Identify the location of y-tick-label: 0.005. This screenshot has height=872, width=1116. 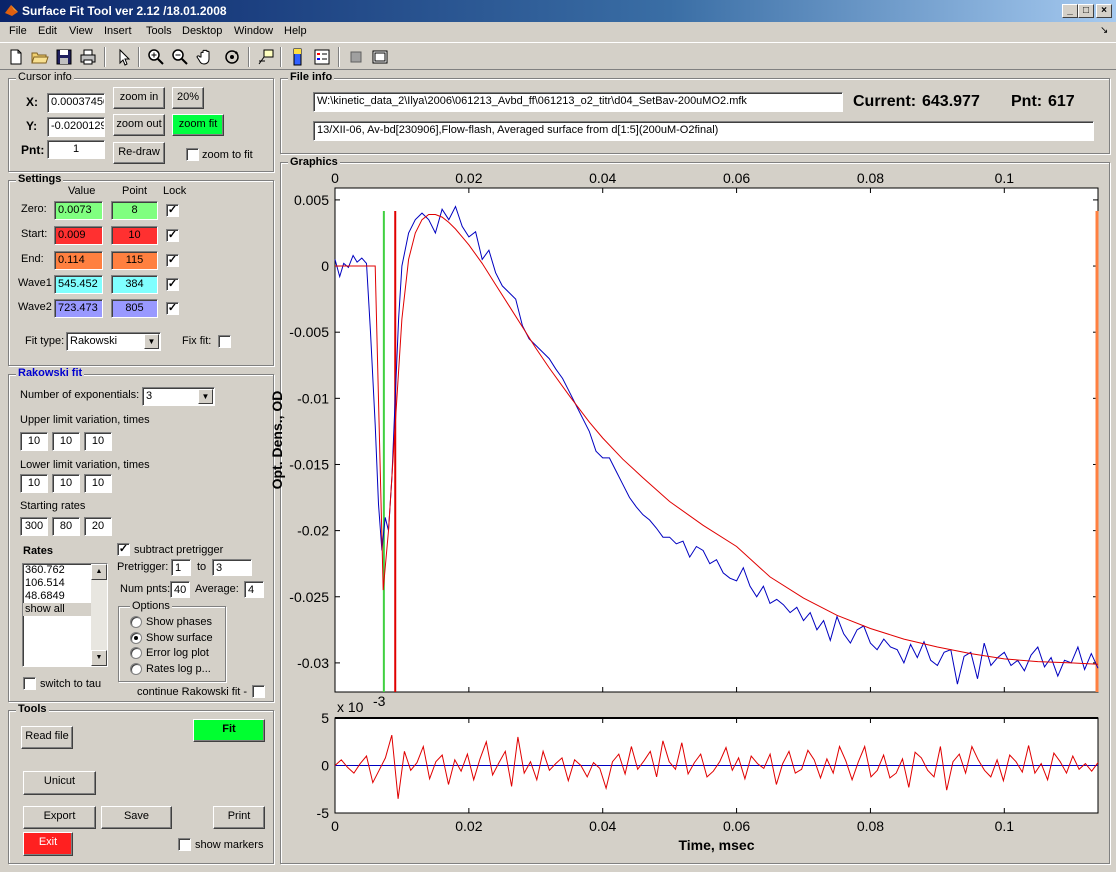
(311, 200).